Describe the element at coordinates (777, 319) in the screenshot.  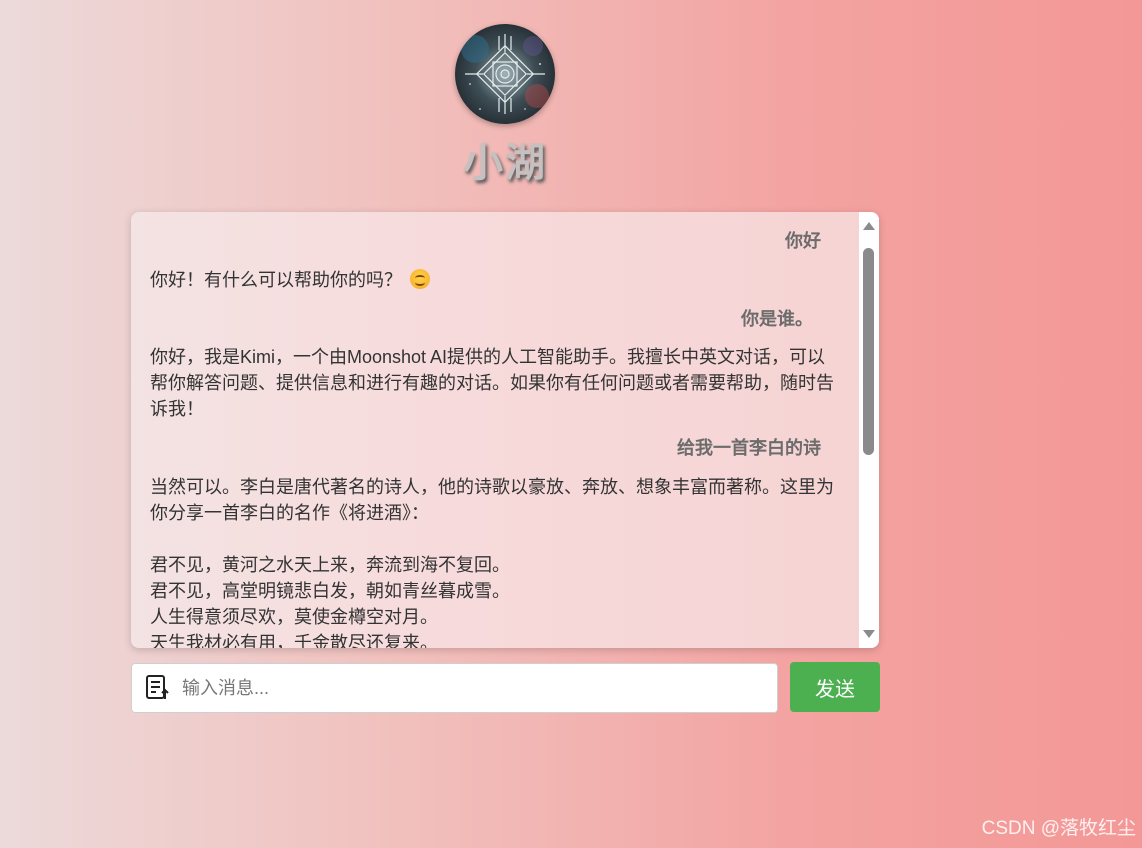
I see `user-message: 你是谁。` at that location.